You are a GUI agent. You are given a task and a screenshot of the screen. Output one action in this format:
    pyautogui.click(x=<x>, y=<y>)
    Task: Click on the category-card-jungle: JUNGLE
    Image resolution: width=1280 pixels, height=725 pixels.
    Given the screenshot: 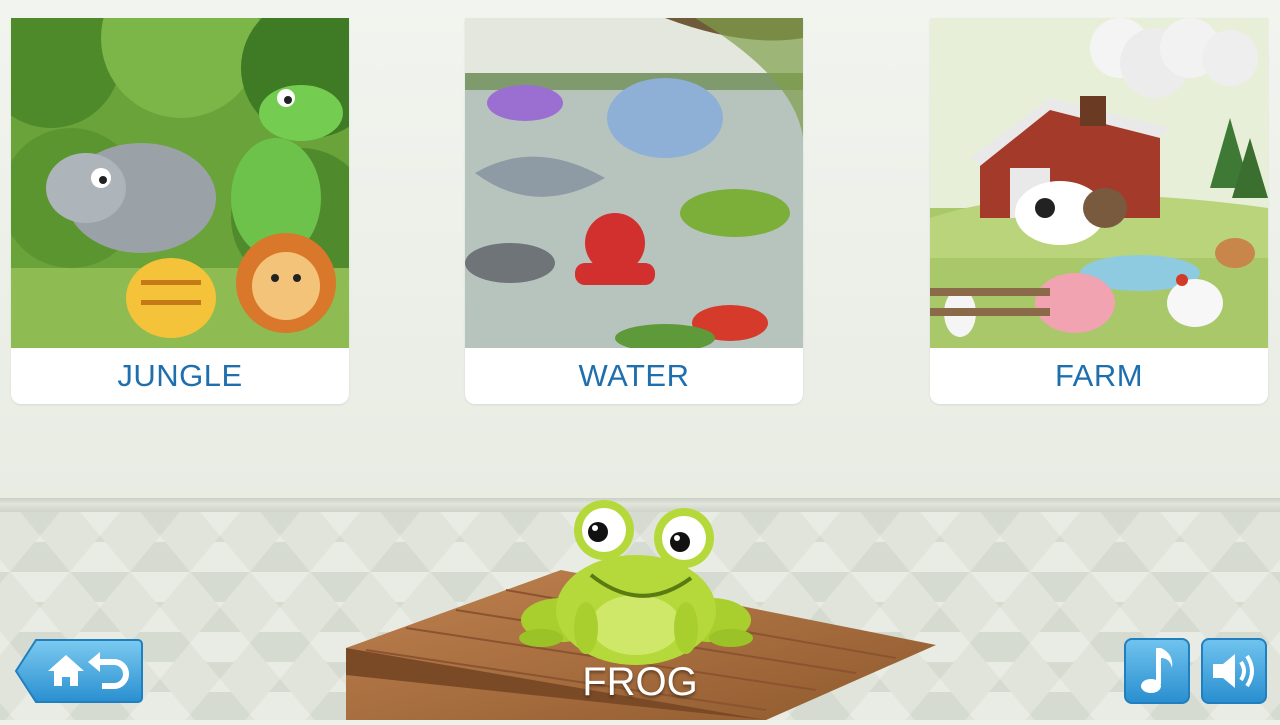 What is the action you would take?
    pyautogui.click(x=180, y=211)
    